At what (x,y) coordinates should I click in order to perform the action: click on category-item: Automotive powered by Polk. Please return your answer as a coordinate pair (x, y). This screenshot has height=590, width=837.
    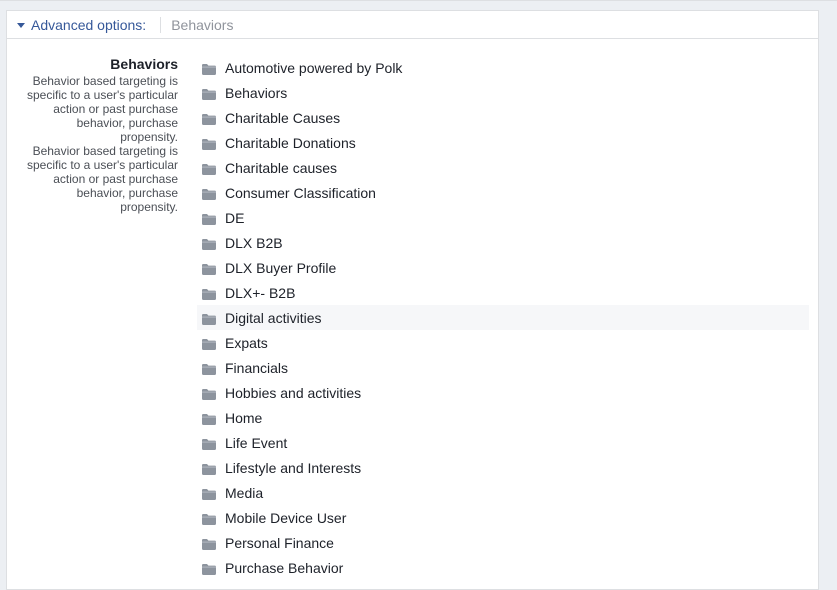
    Looking at the image, I should click on (503, 67).